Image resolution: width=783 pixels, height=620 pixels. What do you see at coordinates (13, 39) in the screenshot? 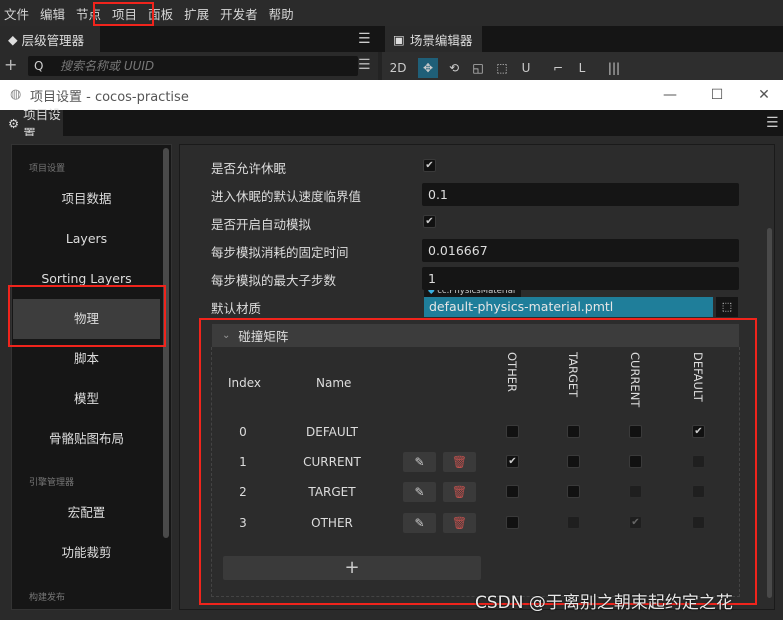
I see `layers-icon: ◆` at bounding box center [13, 39].